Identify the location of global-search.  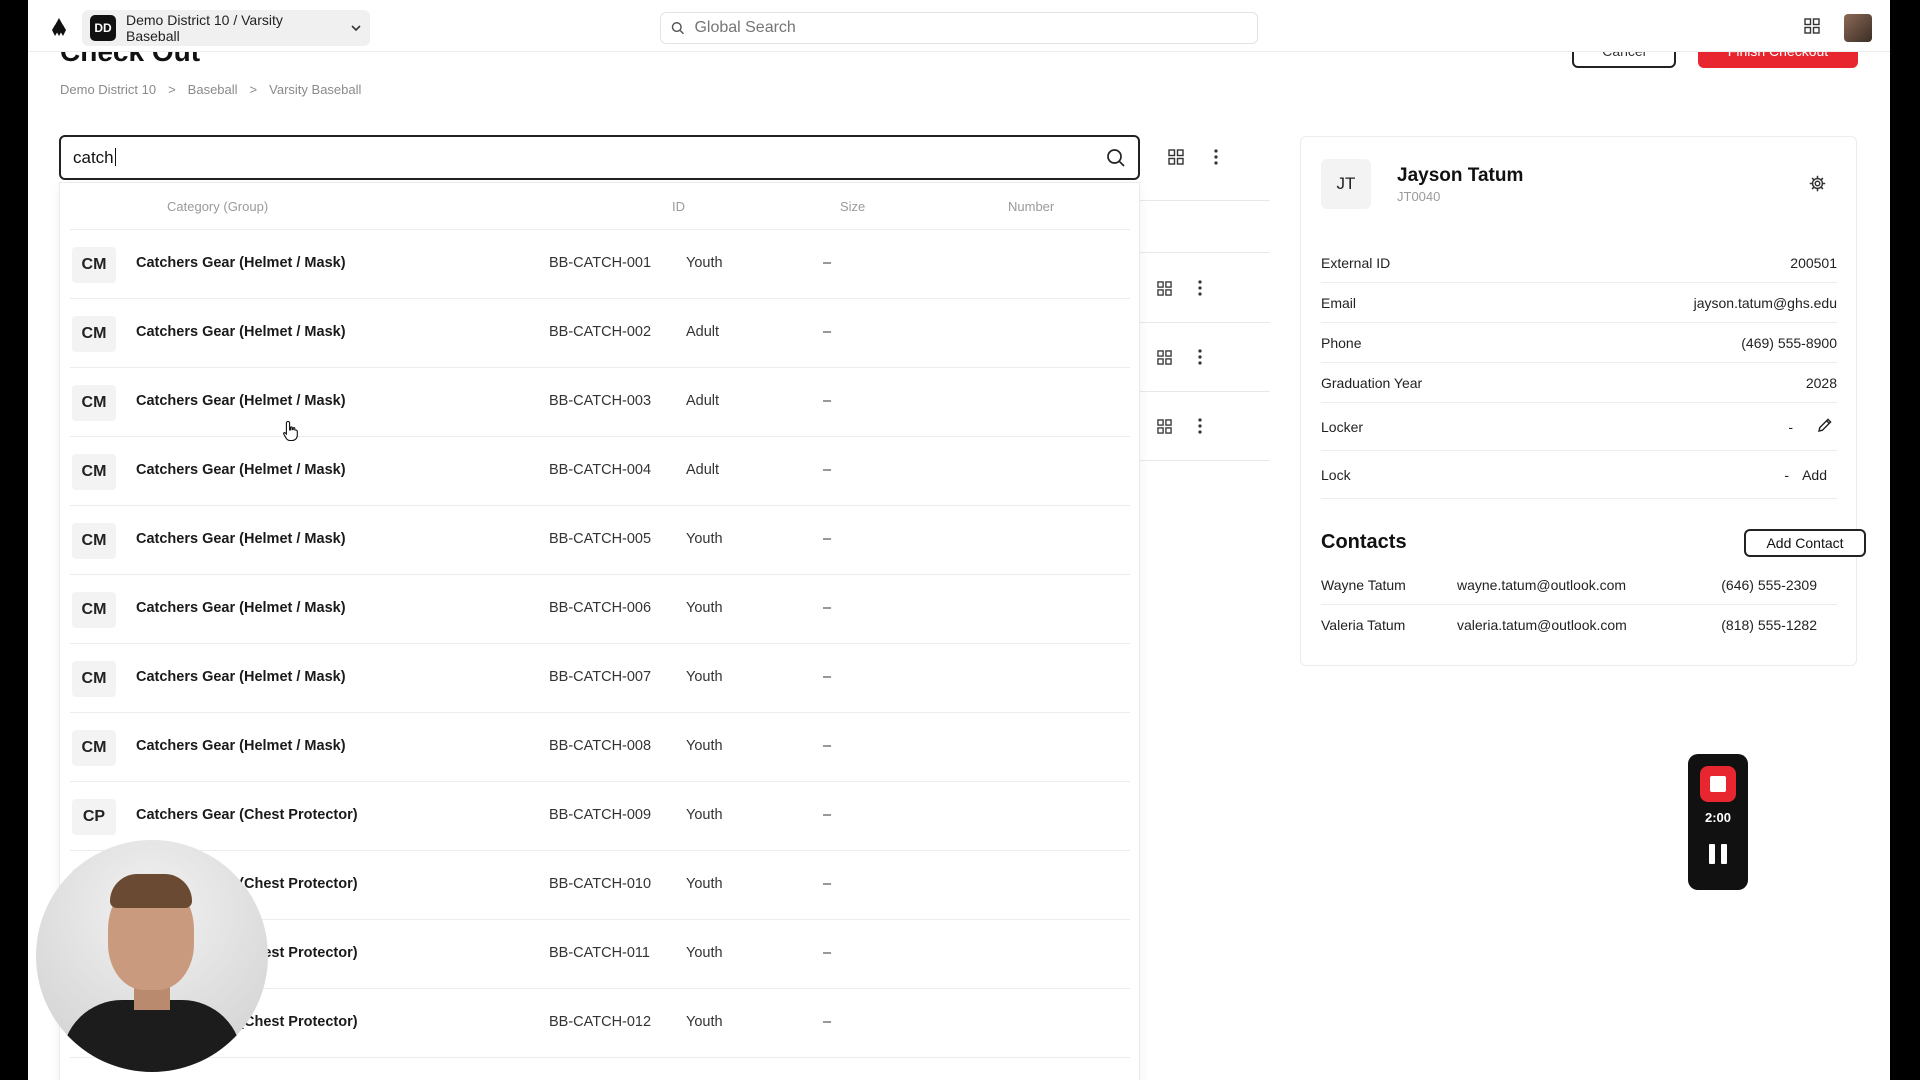
(959, 28).